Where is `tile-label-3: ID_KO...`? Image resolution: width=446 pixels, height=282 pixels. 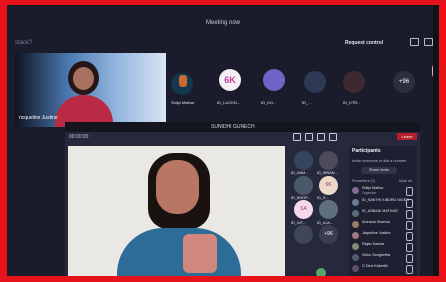
tile-label-3: ID_KO... is located at coordinates (269, 102).